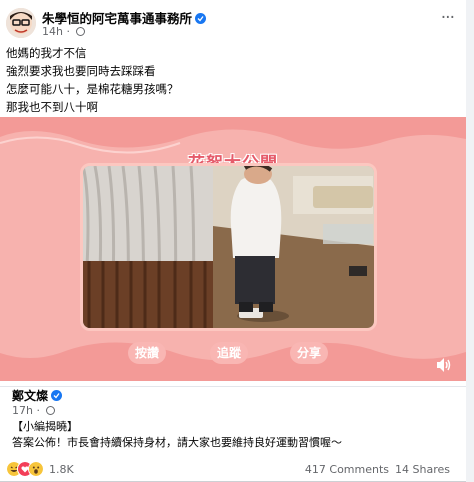  What do you see at coordinates (21, 23) in the screenshot?
I see `author-avatar` at bounding box center [21, 23].